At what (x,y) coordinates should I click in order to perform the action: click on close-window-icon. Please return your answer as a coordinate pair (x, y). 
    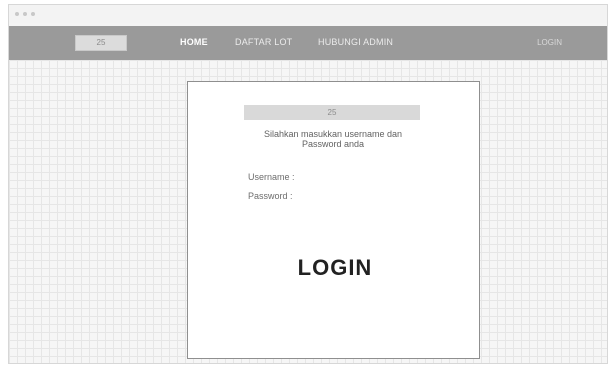
    Looking at the image, I should click on (17, 14).